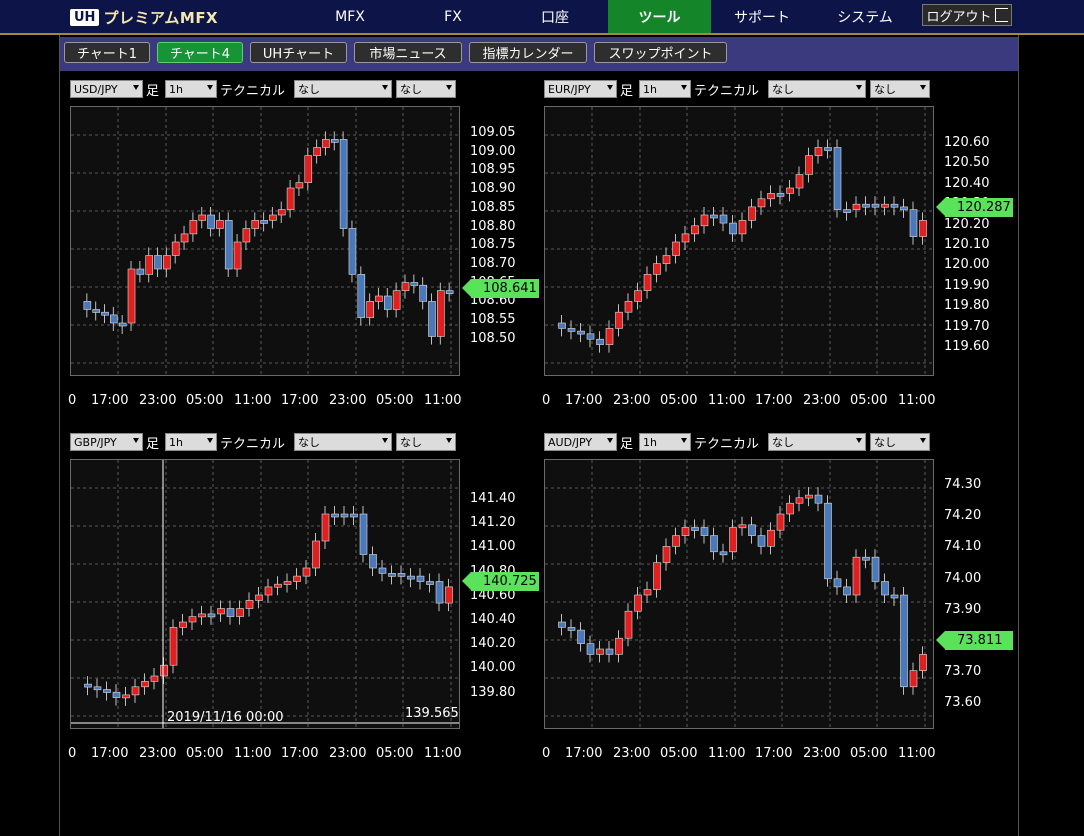 The height and width of the screenshot is (836, 1084). What do you see at coordinates (298, 52) in the screenshot?
I see `subtab-uh-chart: UHチャート` at bounding box center [298, 52].